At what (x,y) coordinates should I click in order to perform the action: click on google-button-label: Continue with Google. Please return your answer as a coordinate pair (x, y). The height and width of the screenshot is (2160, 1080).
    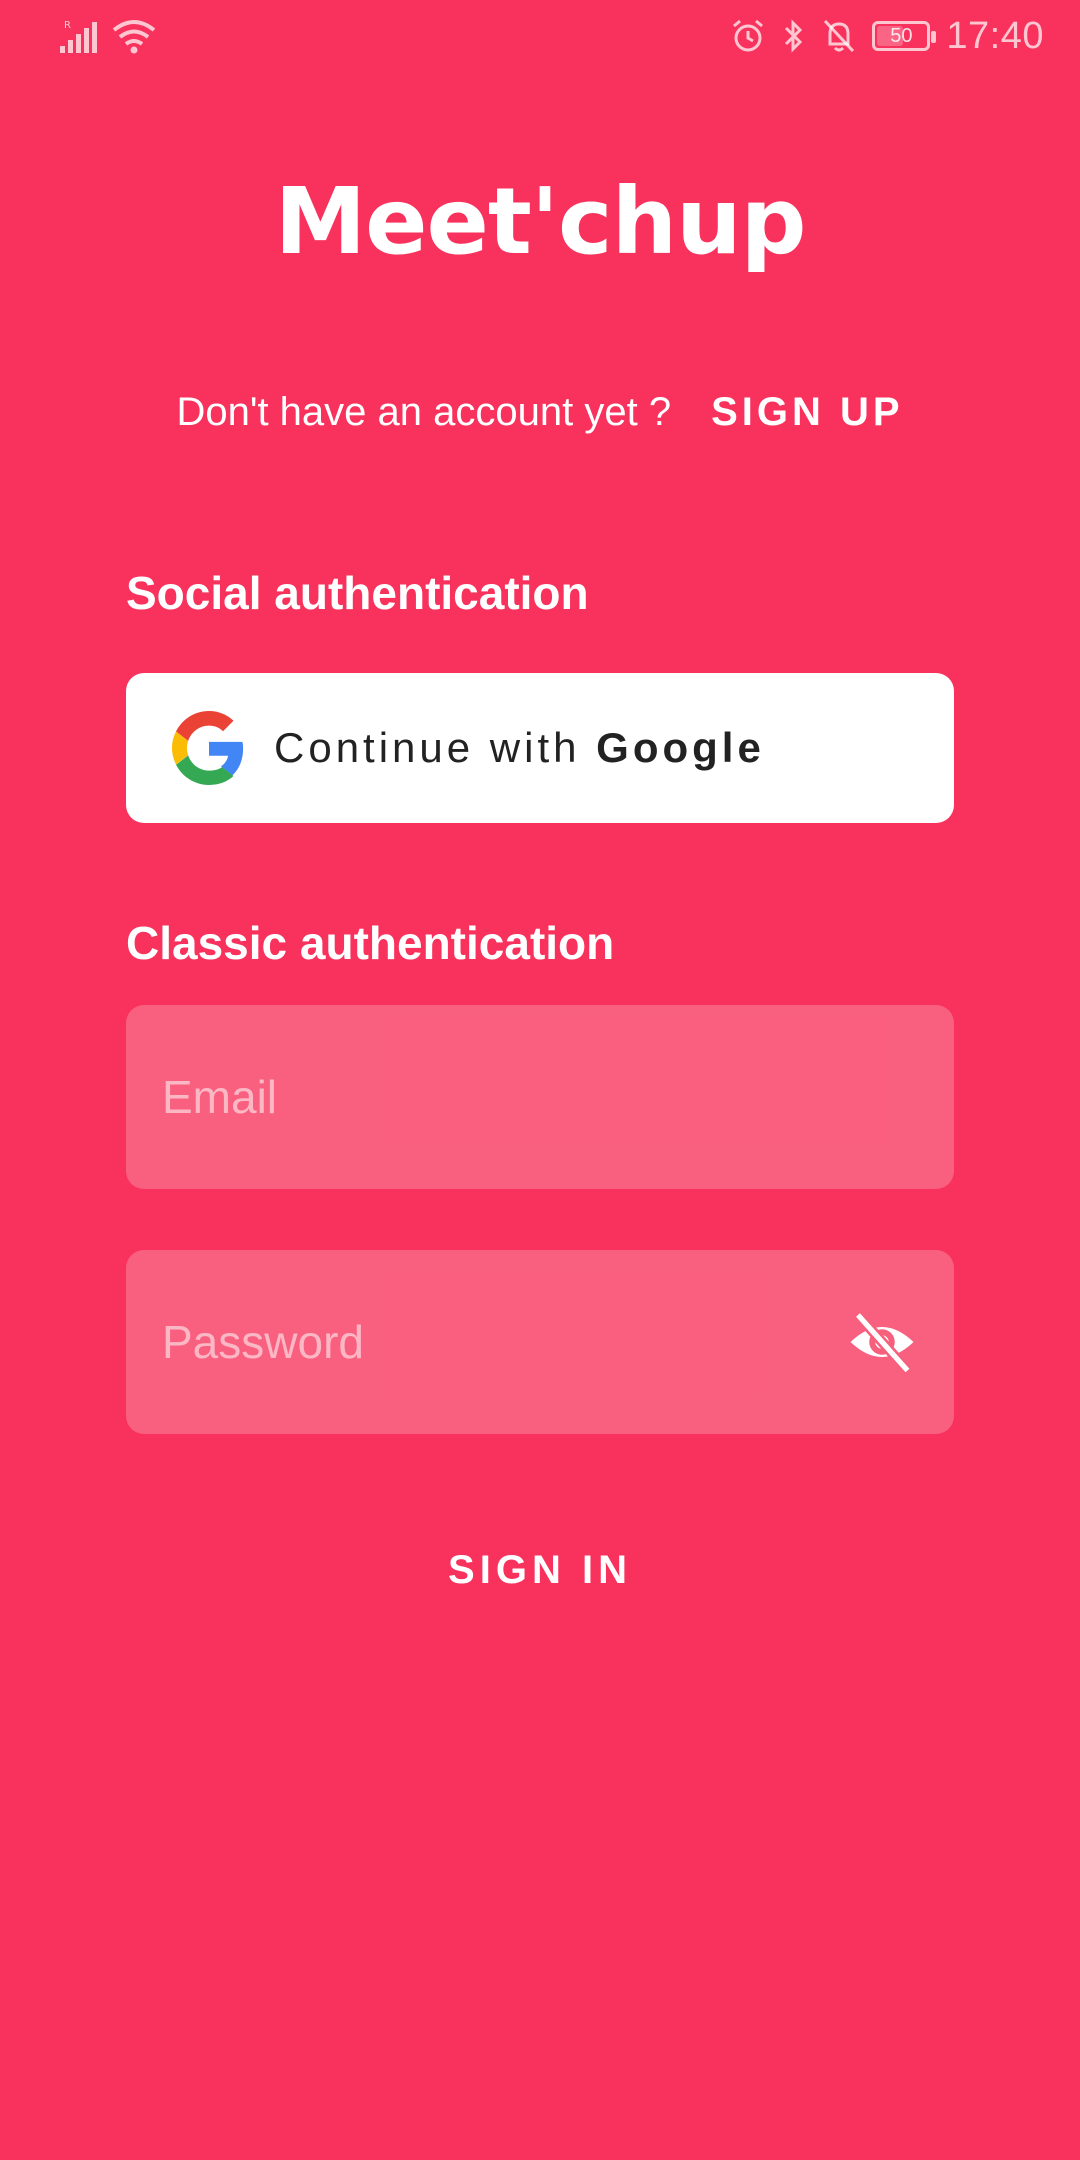
    Looking at the image, I should click on (519, 748).